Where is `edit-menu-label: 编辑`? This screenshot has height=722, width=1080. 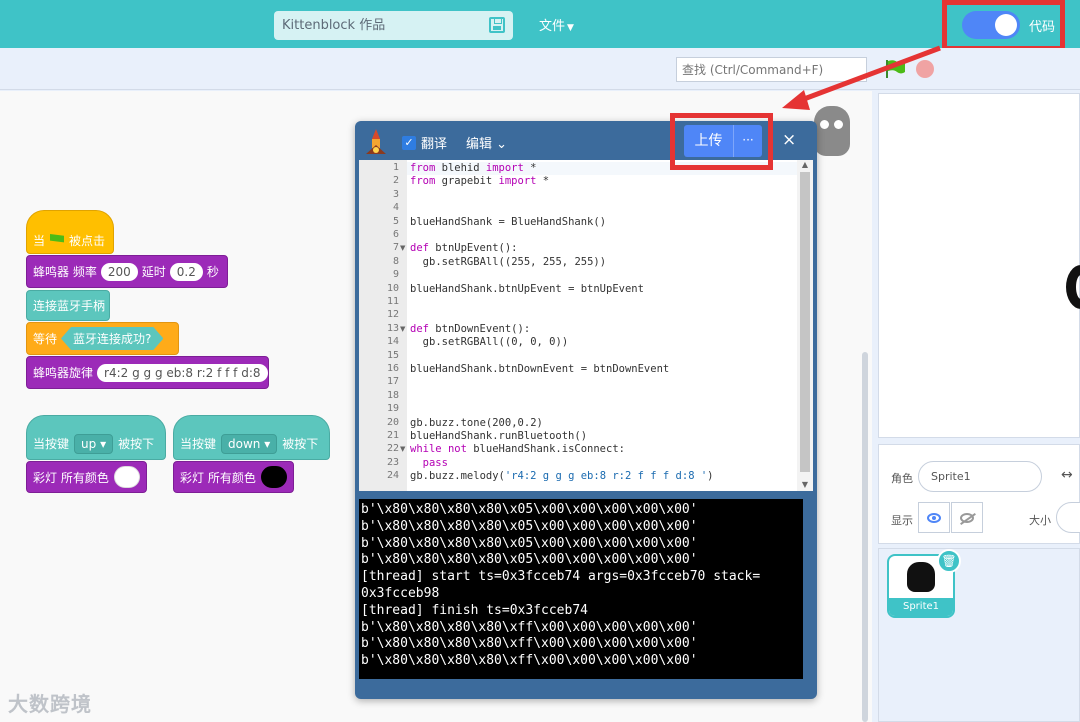
edit-menu-label: 编辑 is located at coordinates (479, 144).